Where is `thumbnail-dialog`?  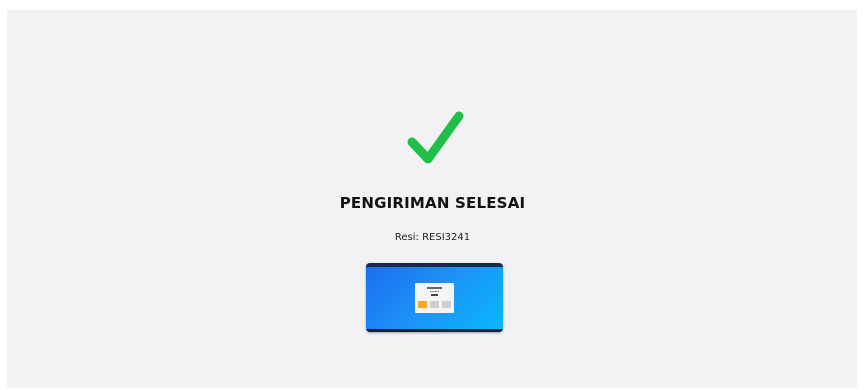 thumbnail-dialog is located at coordinates (434, 298).